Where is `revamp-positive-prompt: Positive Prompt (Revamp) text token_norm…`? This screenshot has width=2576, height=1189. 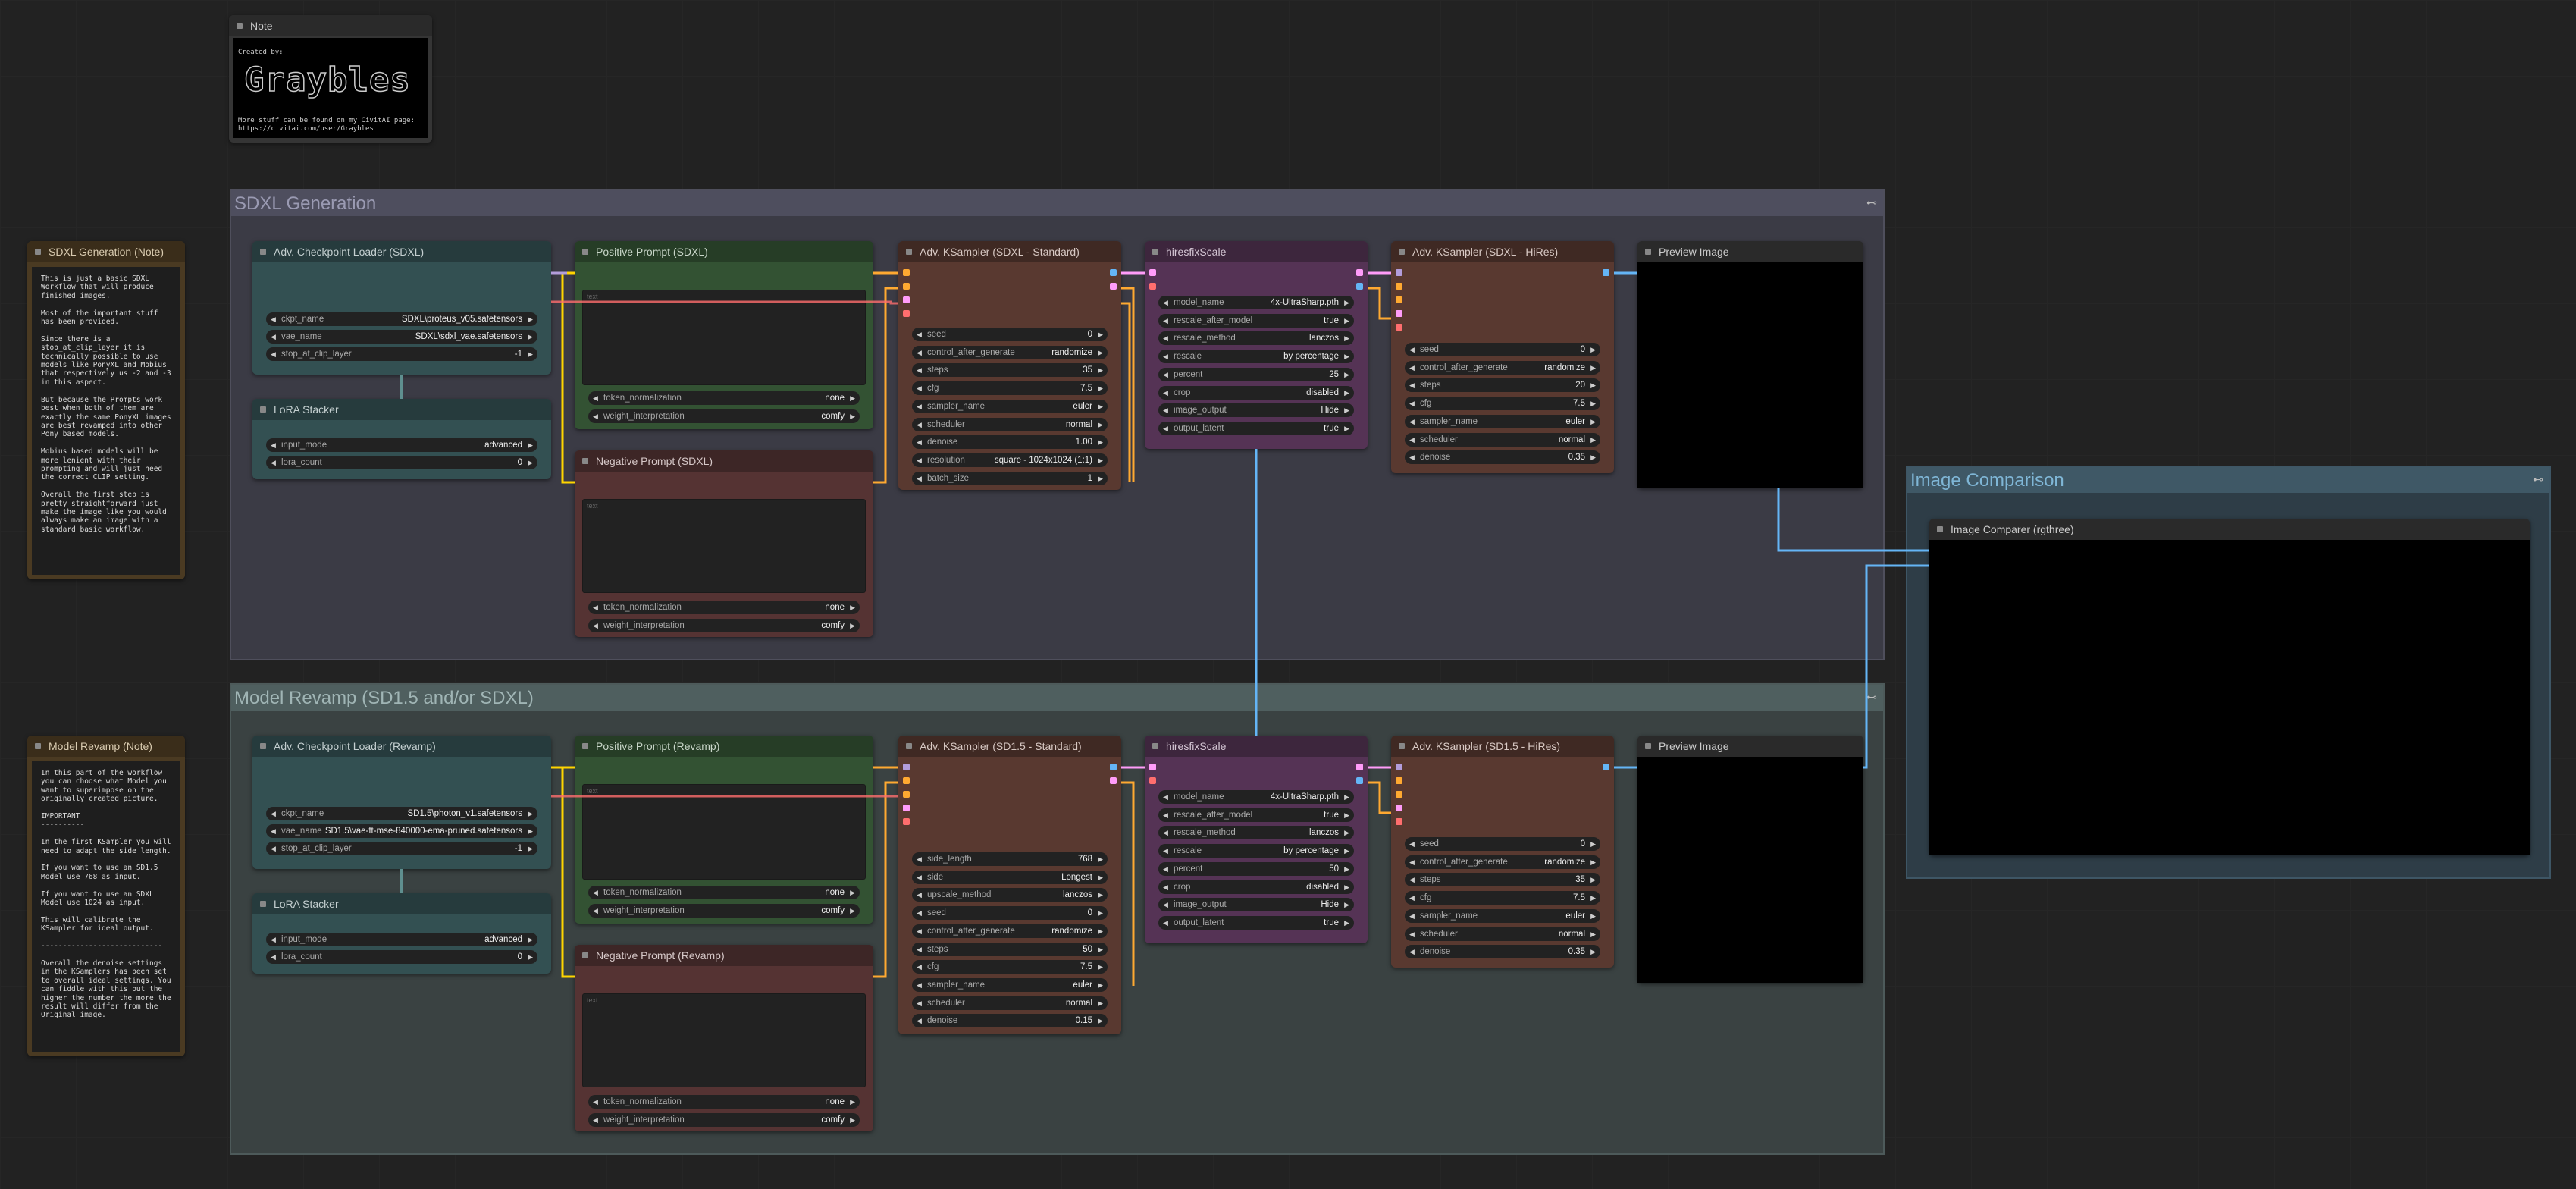
revamp-positive-prompt: Positive Prompt (Revamp) text token_norm… is located at coordinates (724, 830).